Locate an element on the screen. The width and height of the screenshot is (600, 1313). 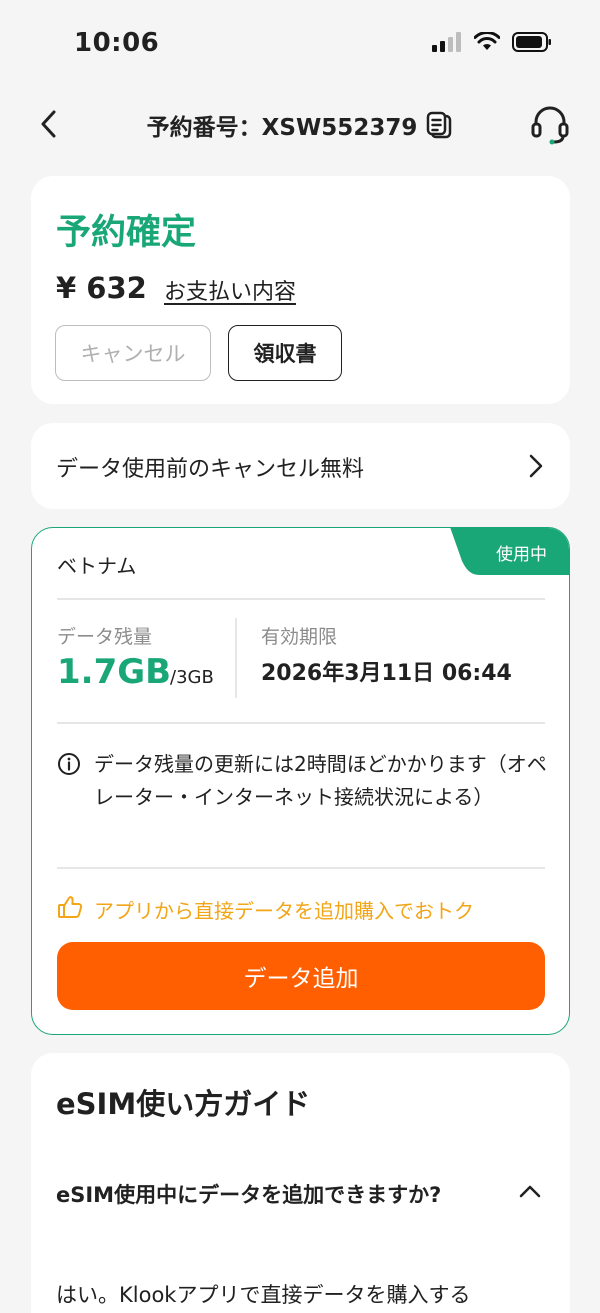
status-icons is located at coordinates (492, 42).